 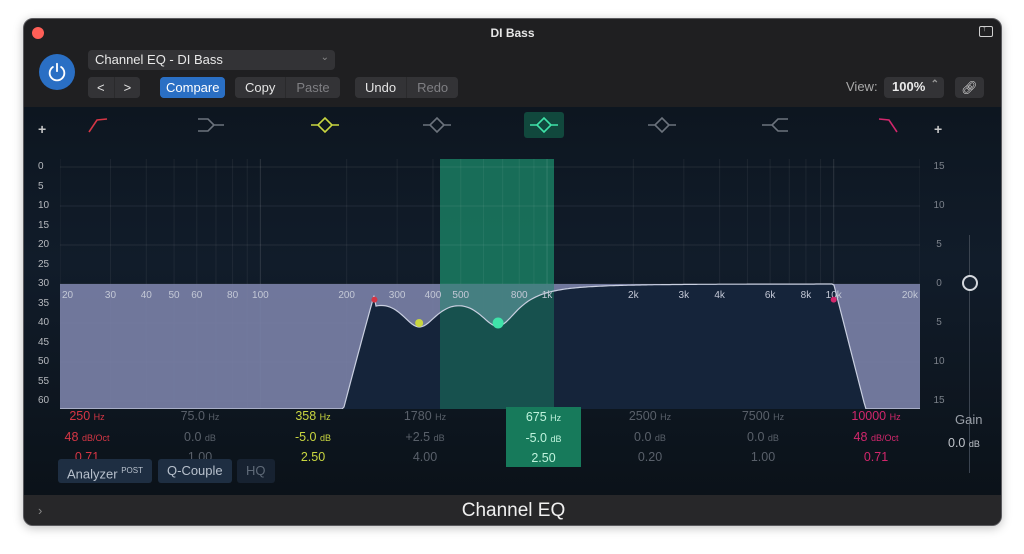 What do you see at coordinates (957, 443) in the screenshot?
I see `gain-number: 0.0` at bounding box center [957, 443].